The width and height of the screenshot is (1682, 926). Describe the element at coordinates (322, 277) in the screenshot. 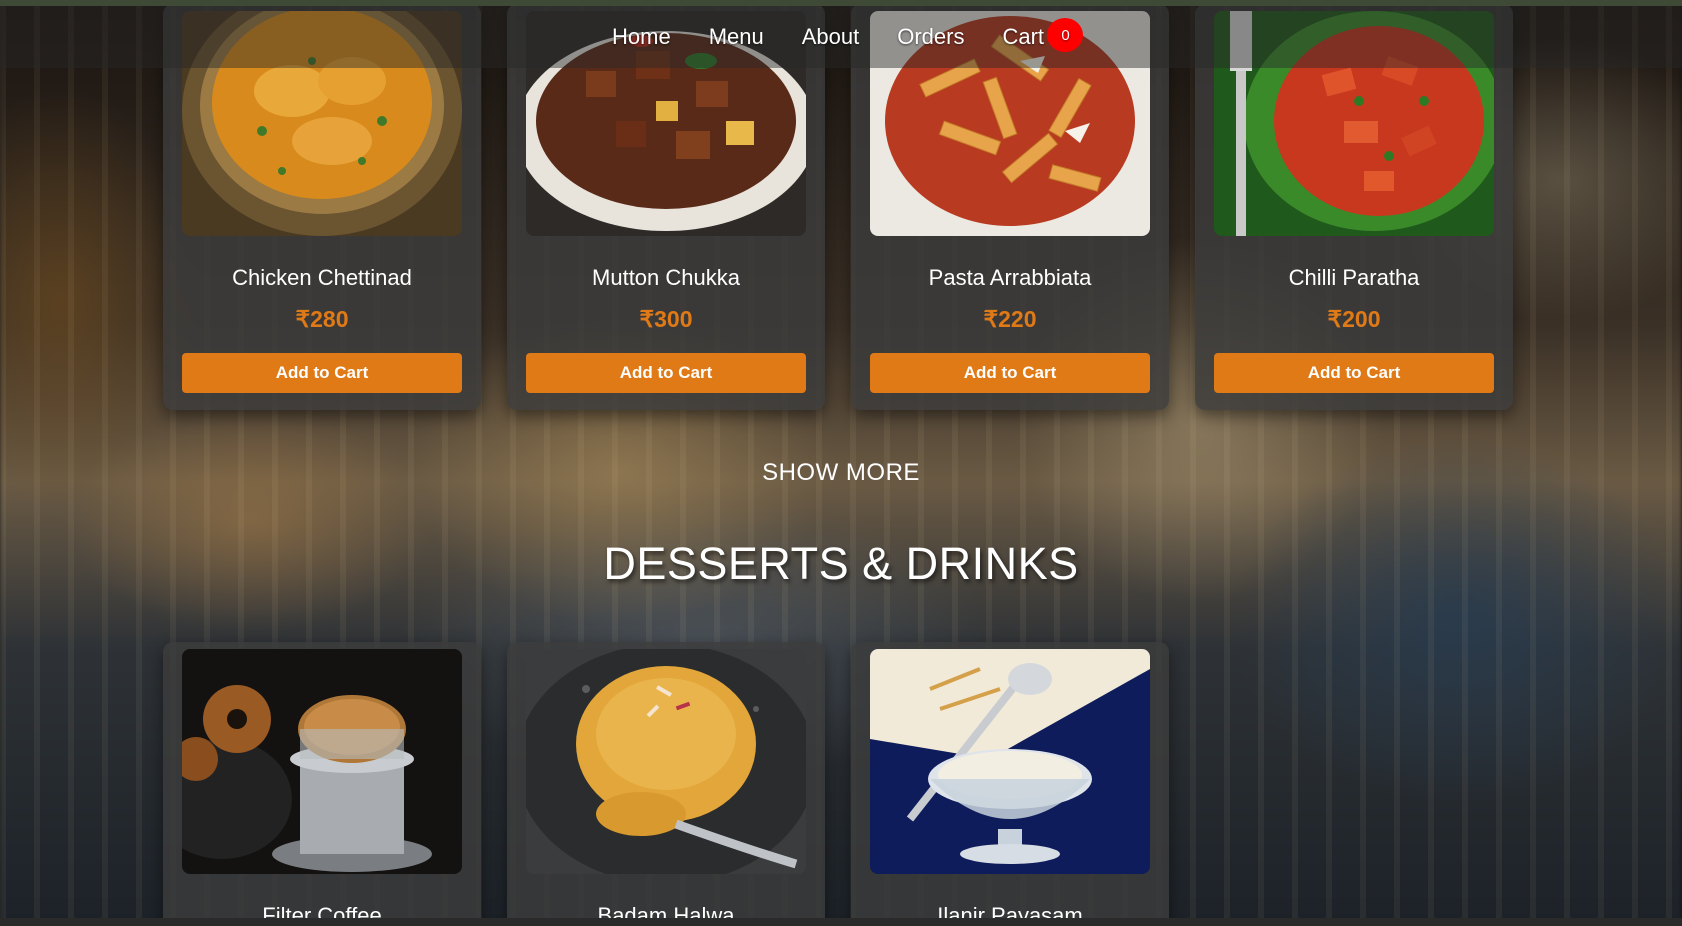

I see `dish-name: Chicken Chettinad` at that location.